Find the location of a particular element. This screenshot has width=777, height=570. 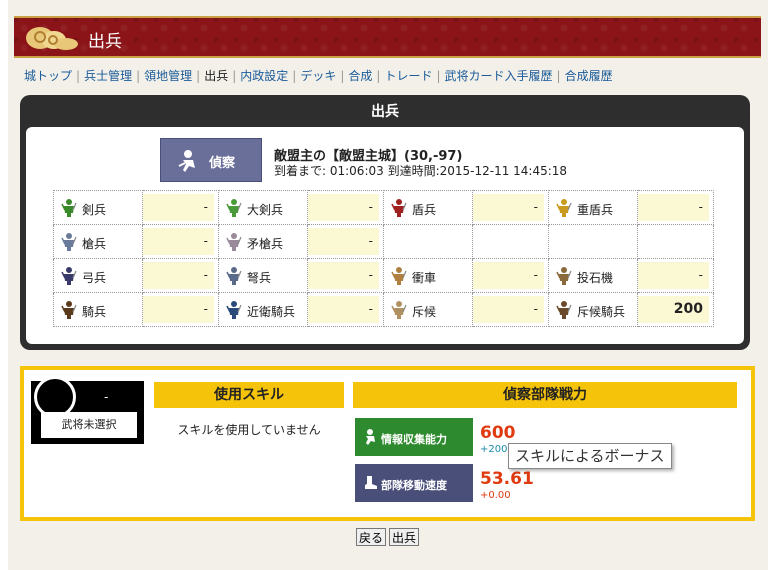

unit-count: 200 is located at coordinates (673, 309).